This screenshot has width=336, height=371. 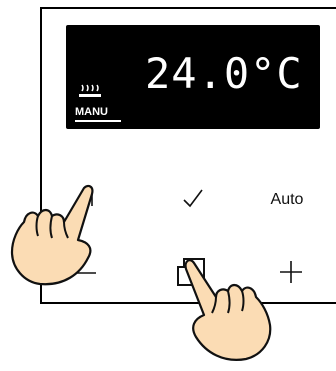 What do you see at coordinates (90, 91) in the screenshot?
I see `radiator-heating-icon` at bounding box center [90, 91].